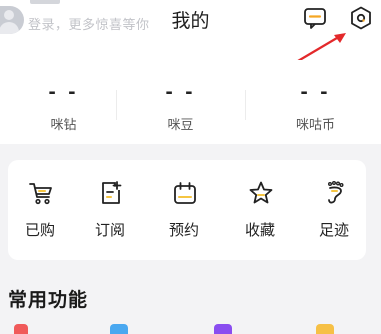  Describe the element at coordinates (40, 194) in the screenshot. I see `cart-icon` at that location.